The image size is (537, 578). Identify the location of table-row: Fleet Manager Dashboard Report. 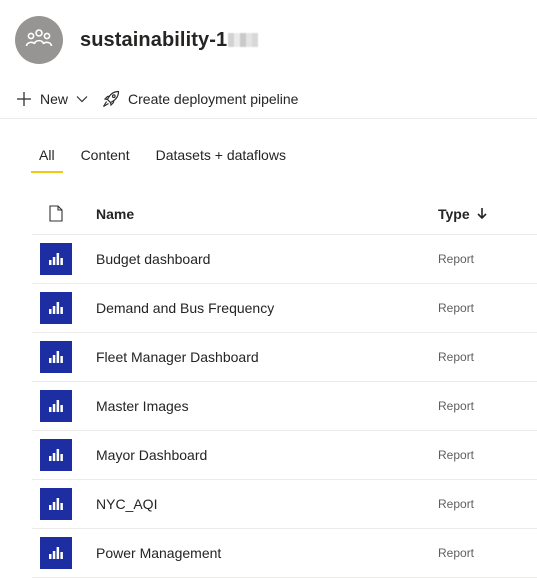
(284, 357).